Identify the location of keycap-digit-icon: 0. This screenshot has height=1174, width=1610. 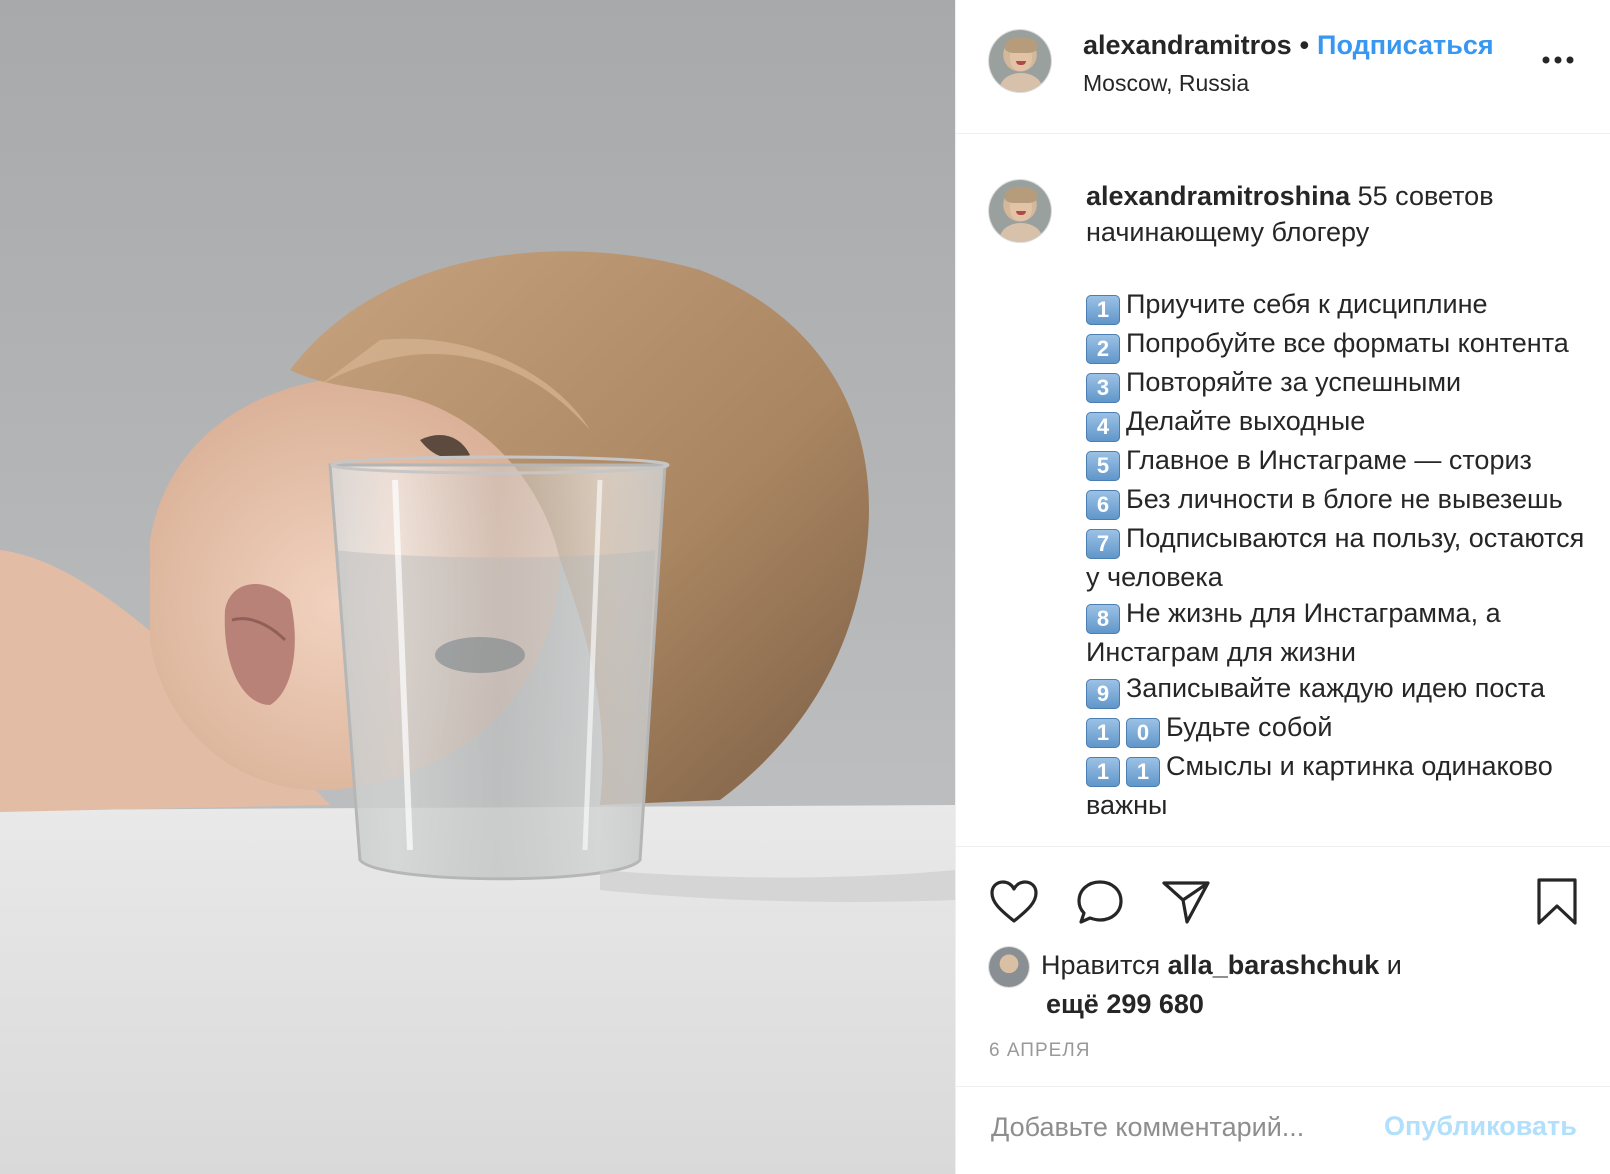
(1143, 733).